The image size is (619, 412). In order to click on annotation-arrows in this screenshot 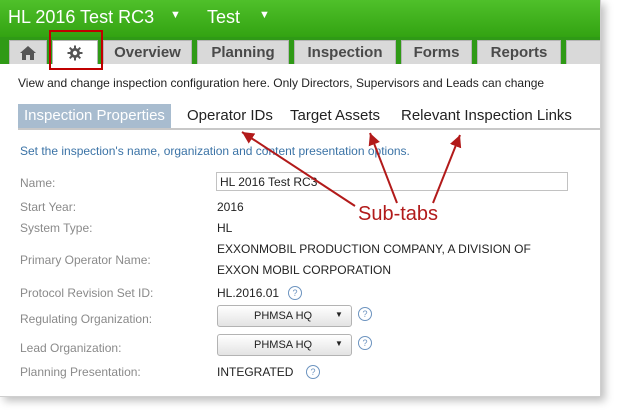, I will do `click(351, 169)`.